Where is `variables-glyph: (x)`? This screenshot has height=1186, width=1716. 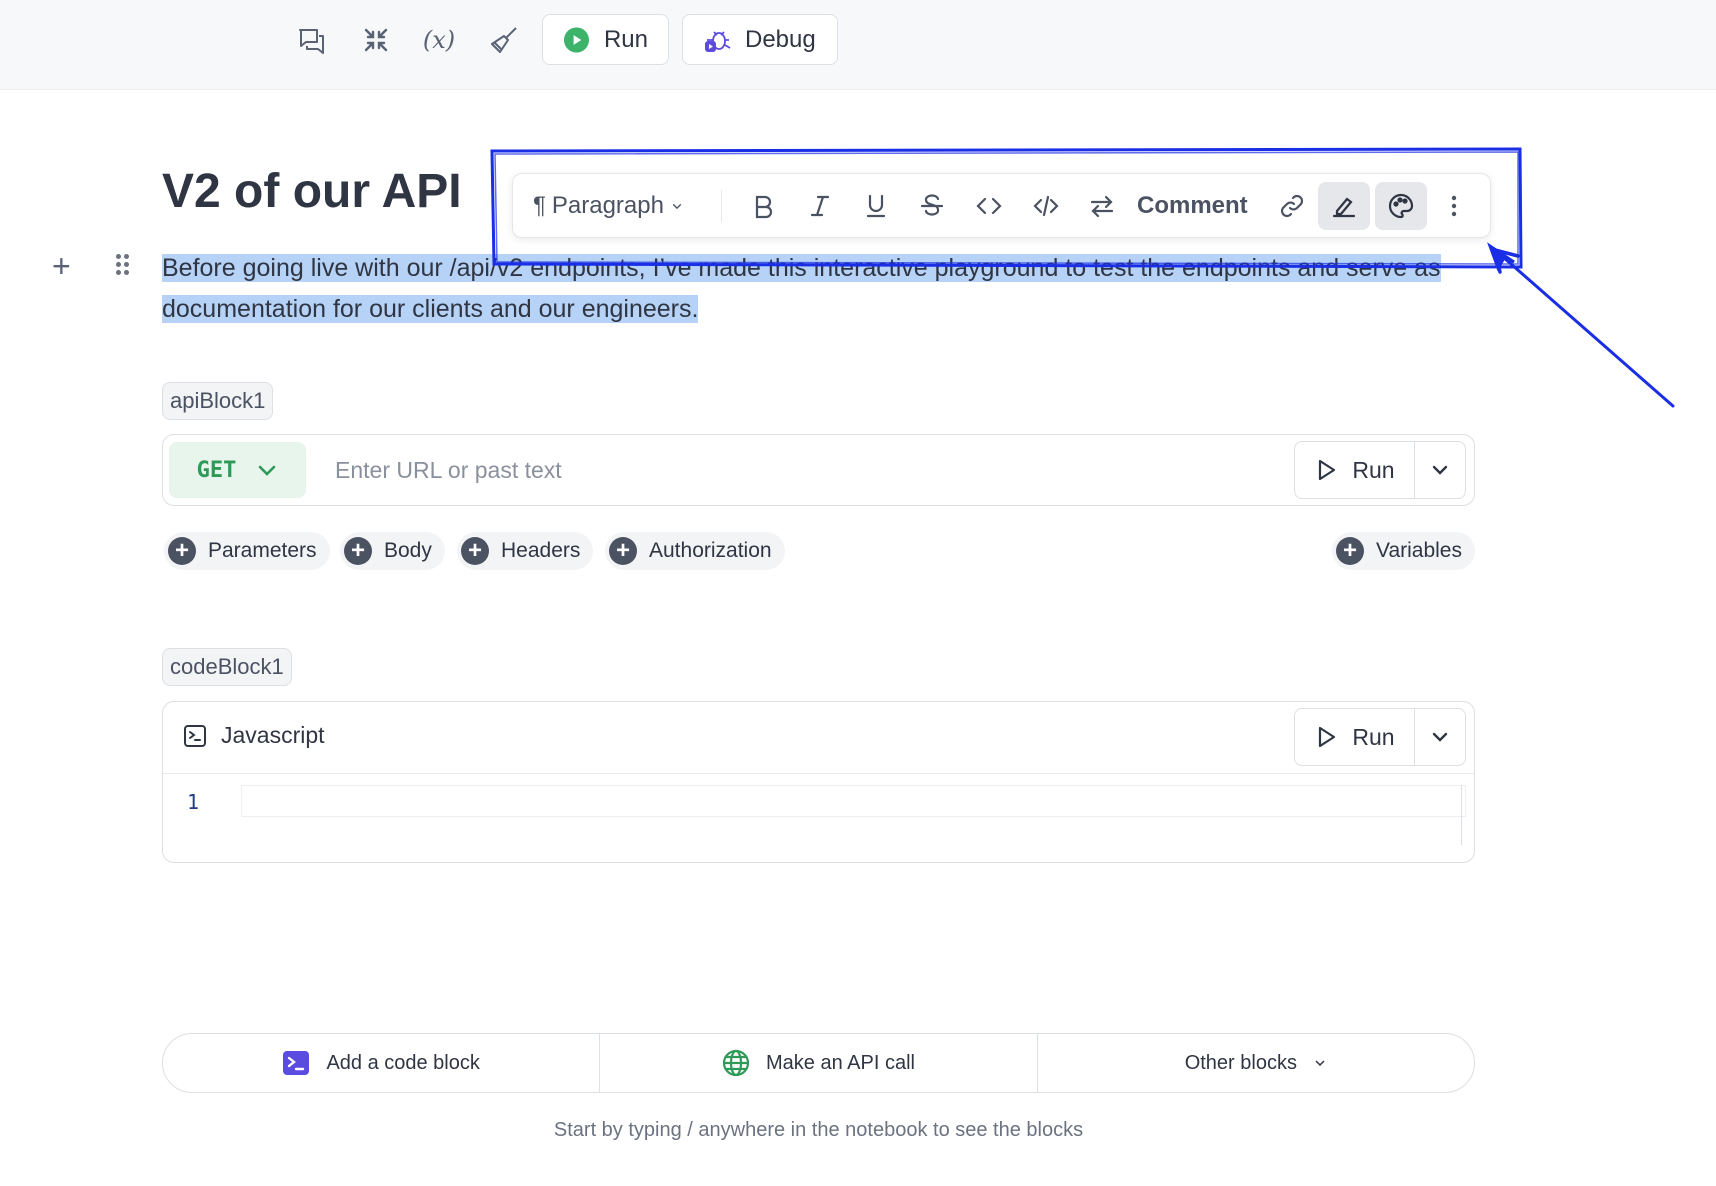
variables-glyph: (x) is located at coordinates (439, 40).